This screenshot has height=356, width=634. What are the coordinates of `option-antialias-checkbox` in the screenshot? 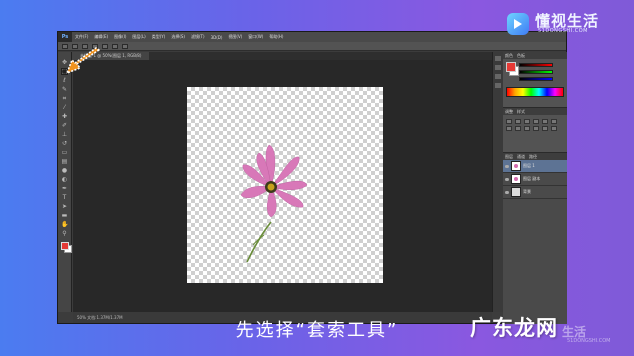 It's located at (115, 46).